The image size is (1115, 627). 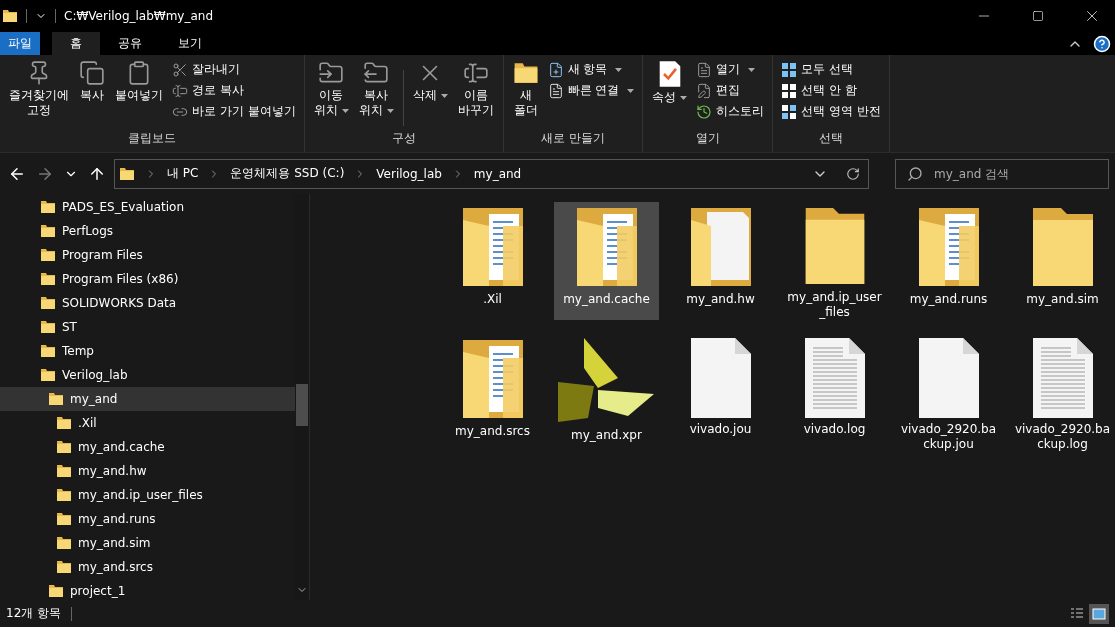 What do you see at coordinates (670, 94) in the screenshot?
I see `ribbon-button: 속성` at bounding box center [670, 94].